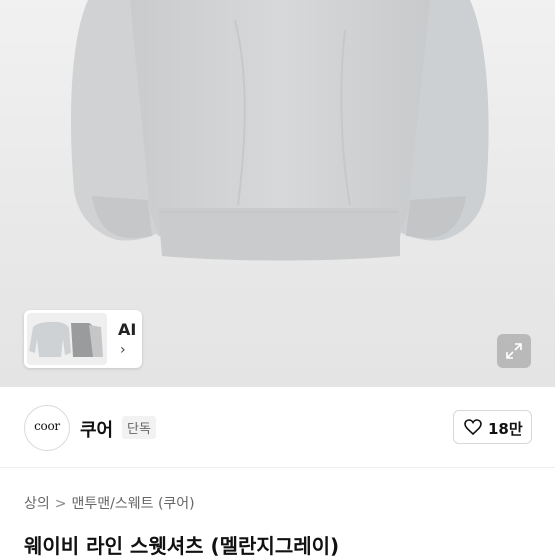  I want to click on ai-label: AI, so click(127, 329).